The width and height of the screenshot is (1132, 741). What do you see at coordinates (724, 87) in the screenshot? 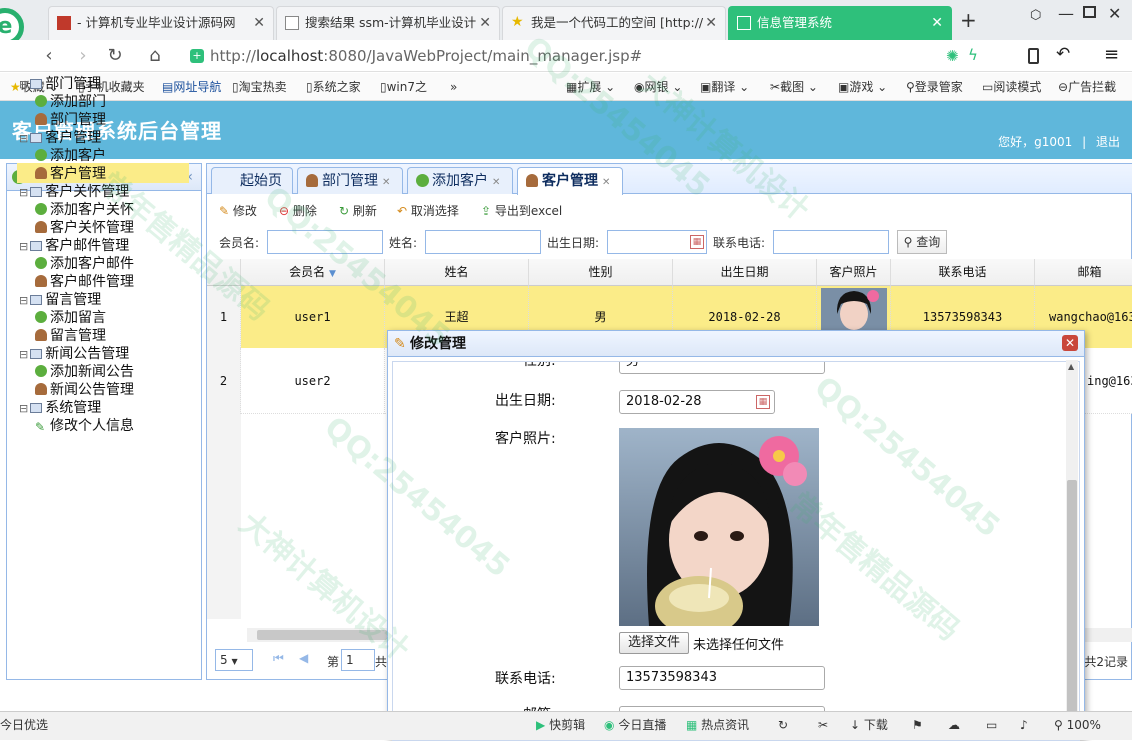
I see `bookmark-translate: ▣翻译 ⌄` at bounding box center [724, 87].